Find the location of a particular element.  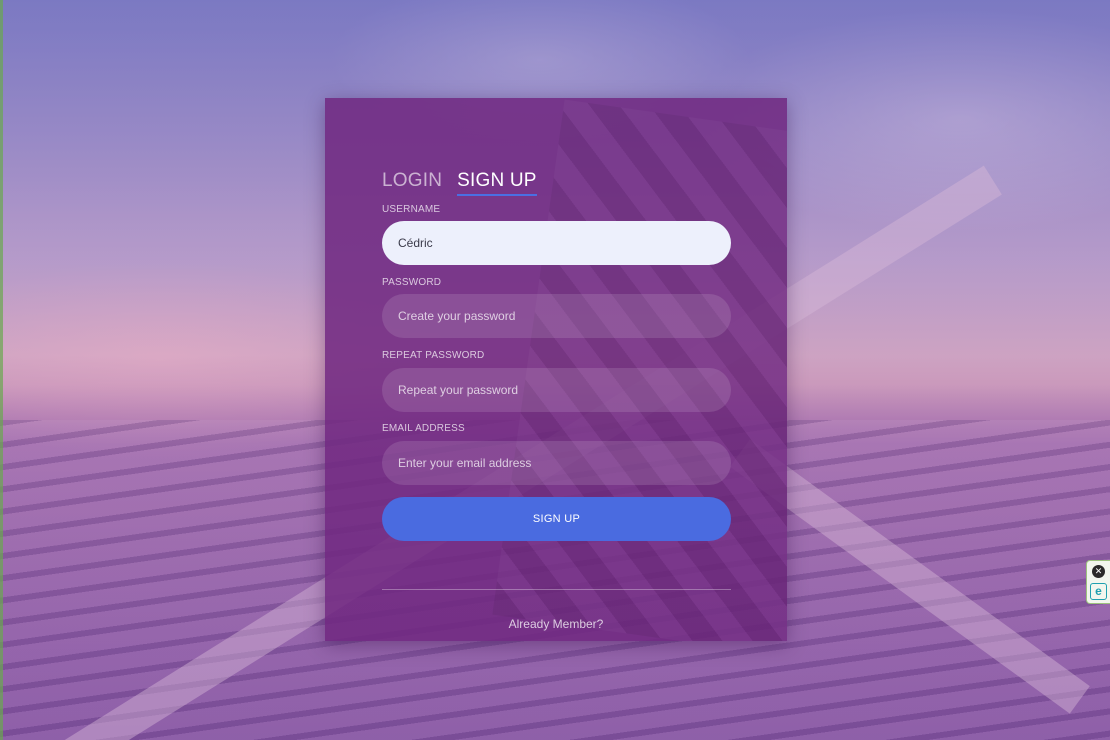

username-label: USERNAME is located at coordinates (411, 209).